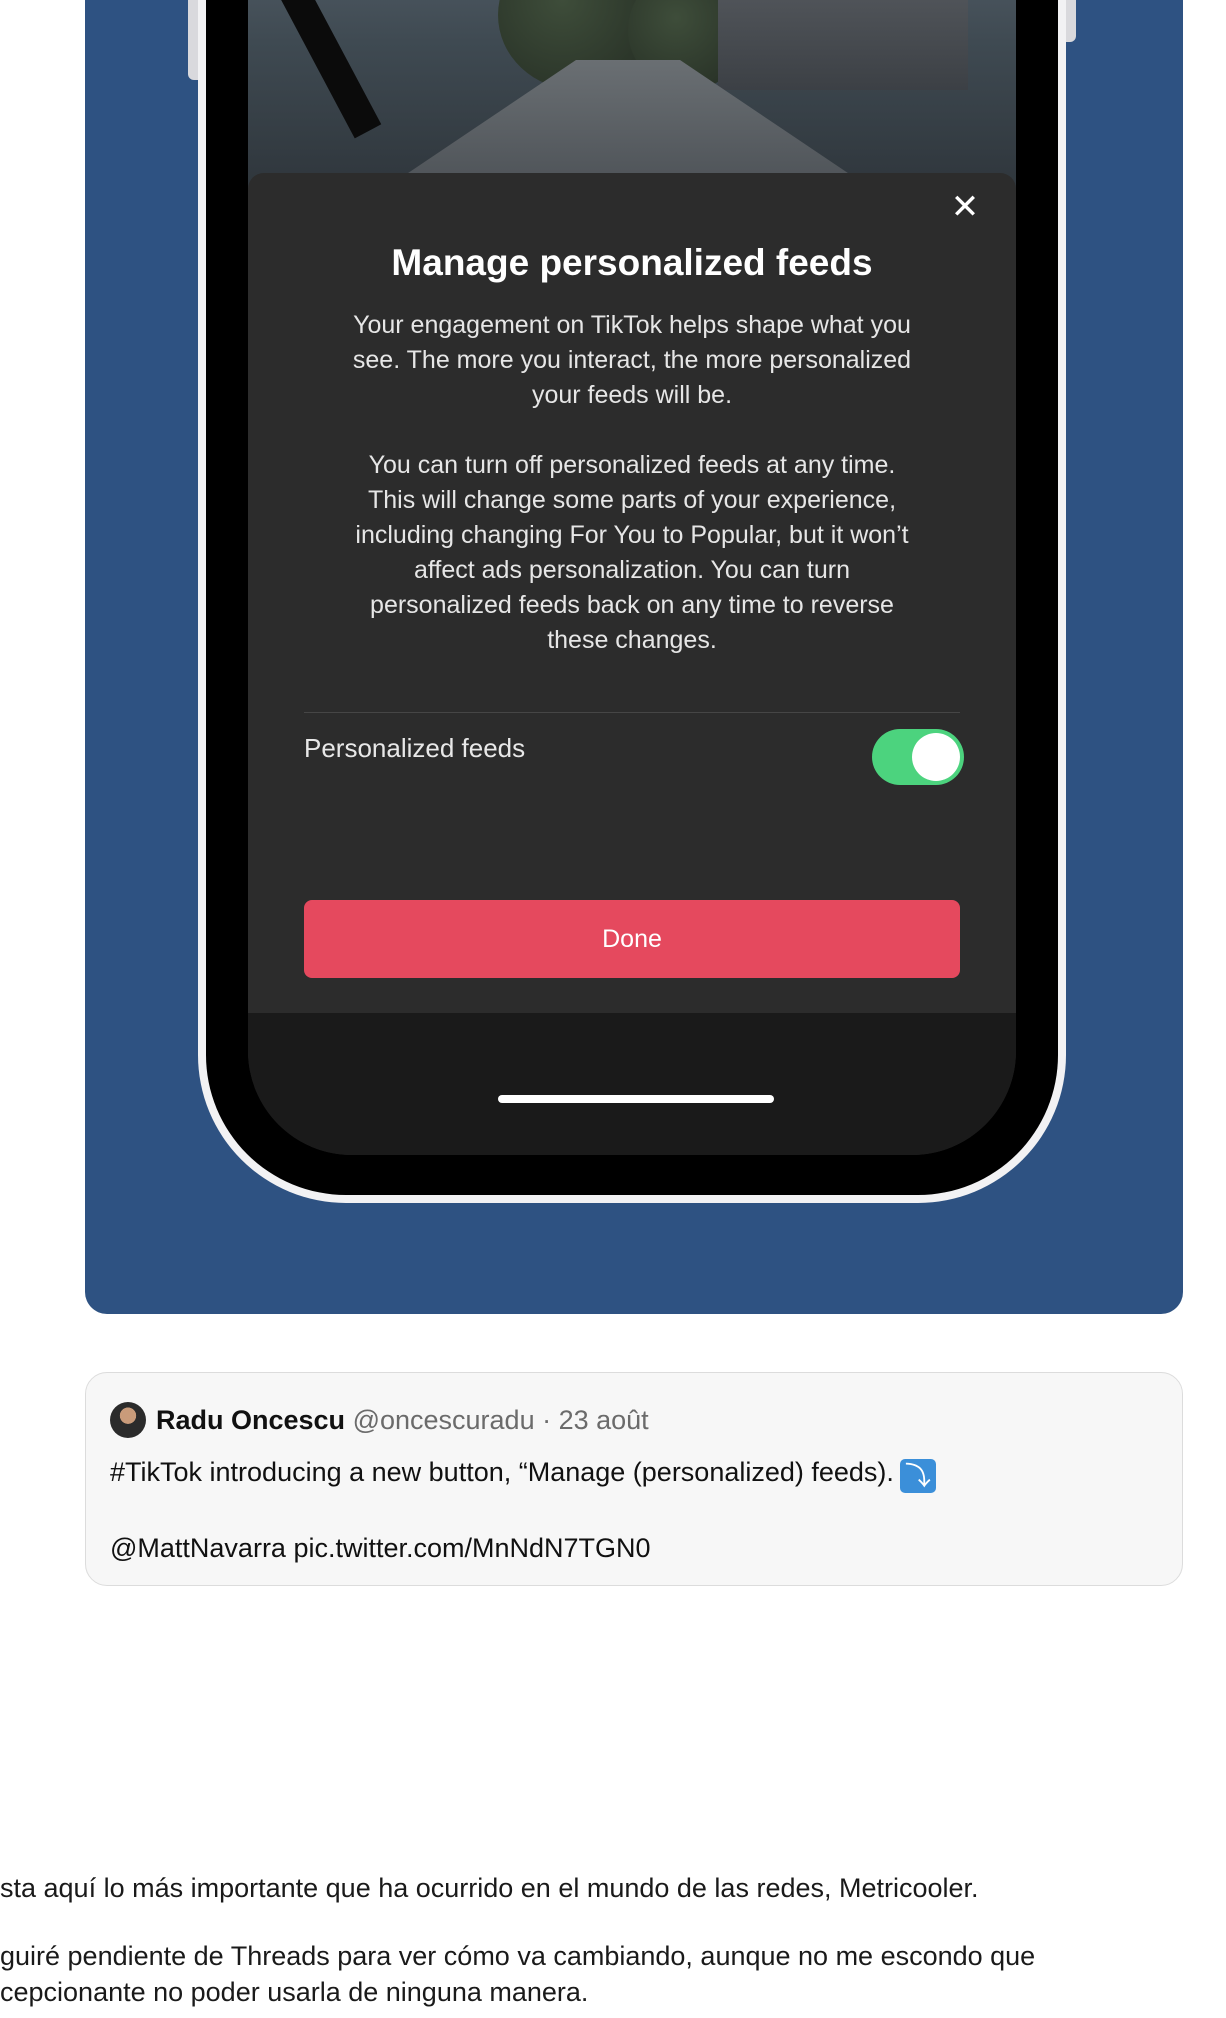  I want to click on close-icon: ✕, so click(965, 207).